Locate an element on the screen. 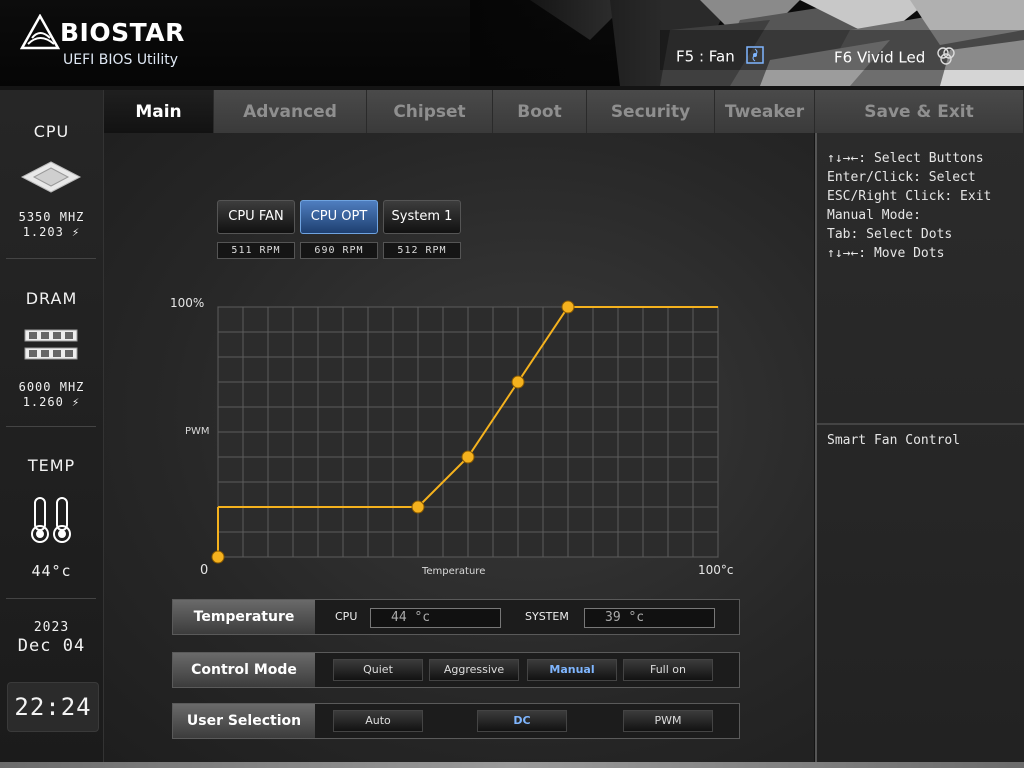  led-icon is located at coordinates (946, 58).